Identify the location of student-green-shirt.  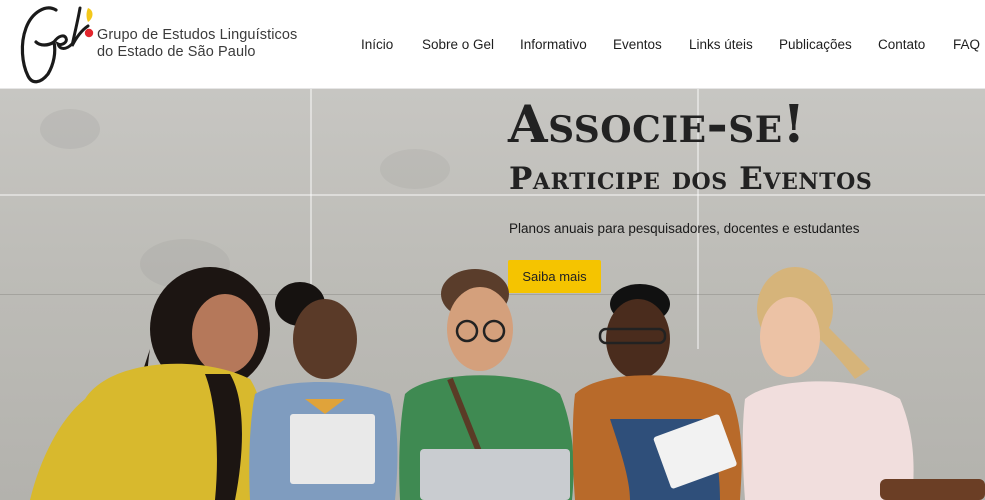
(486, 384).